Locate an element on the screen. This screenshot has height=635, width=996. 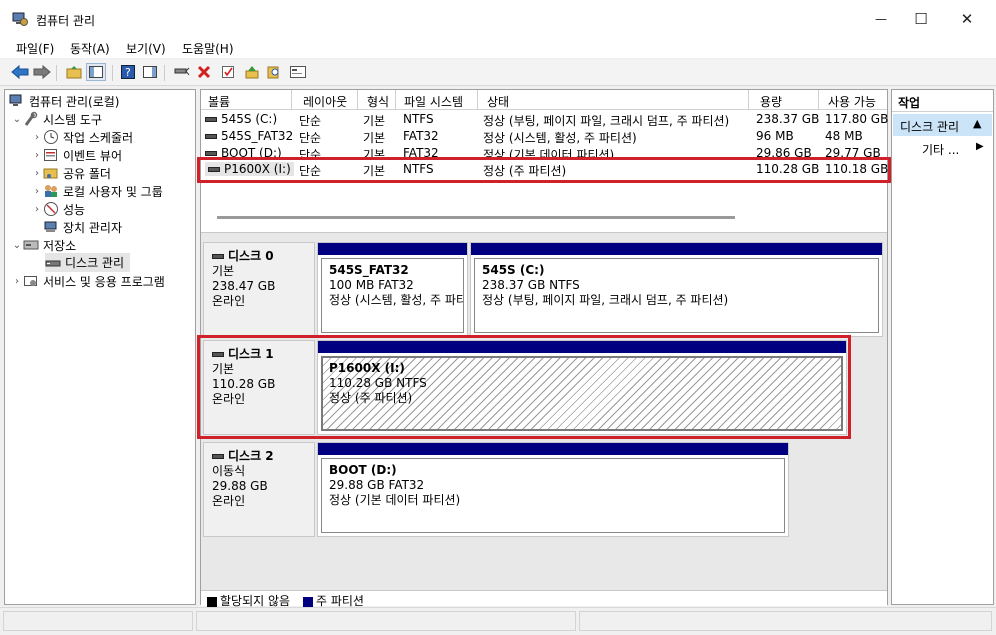
status-bar is located at coordinates (498, 621).